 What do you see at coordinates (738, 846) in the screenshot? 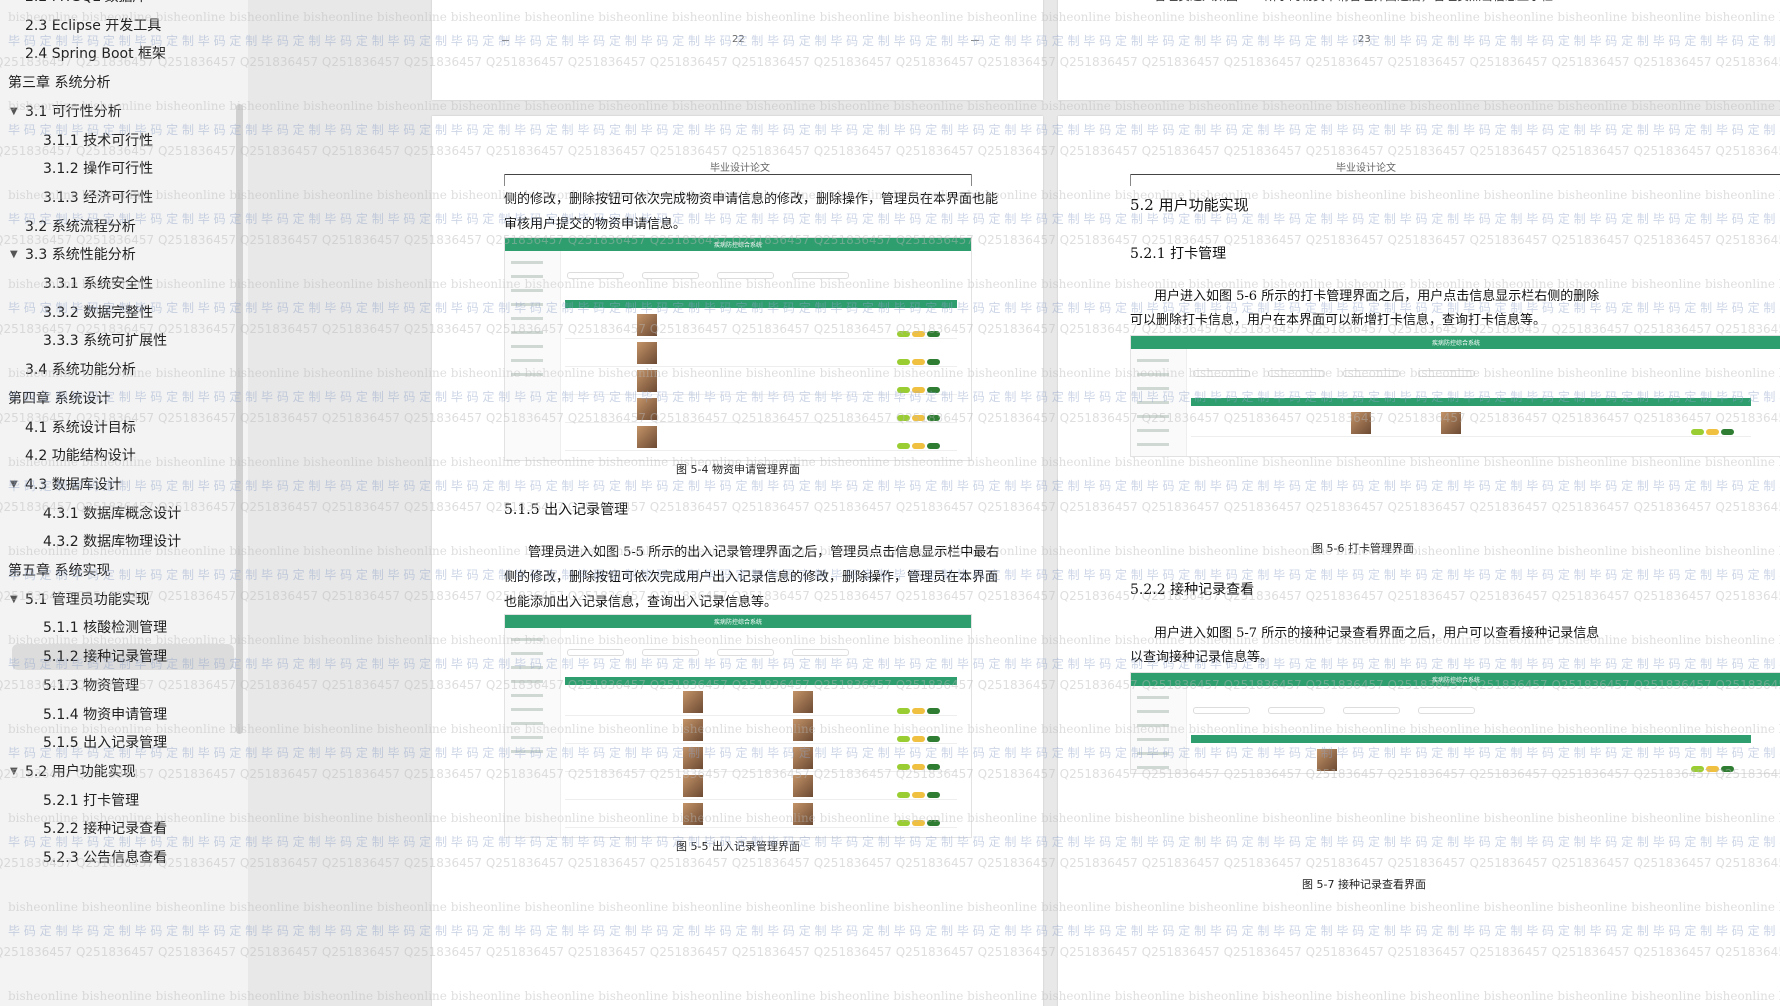
I see `figure-caption: 图 5-5 出入记录管理界面` at bounding box center [738, 846].